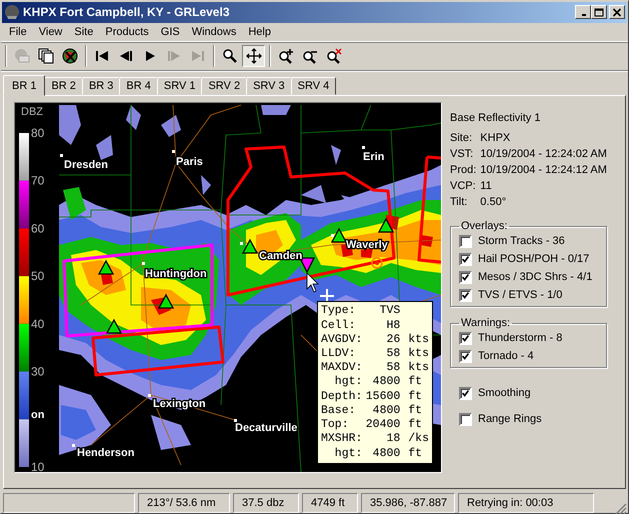 Image resolution: width=629 pixels, height=514 pixels. I want to click on menu-item: GIS, so click(170, 31).